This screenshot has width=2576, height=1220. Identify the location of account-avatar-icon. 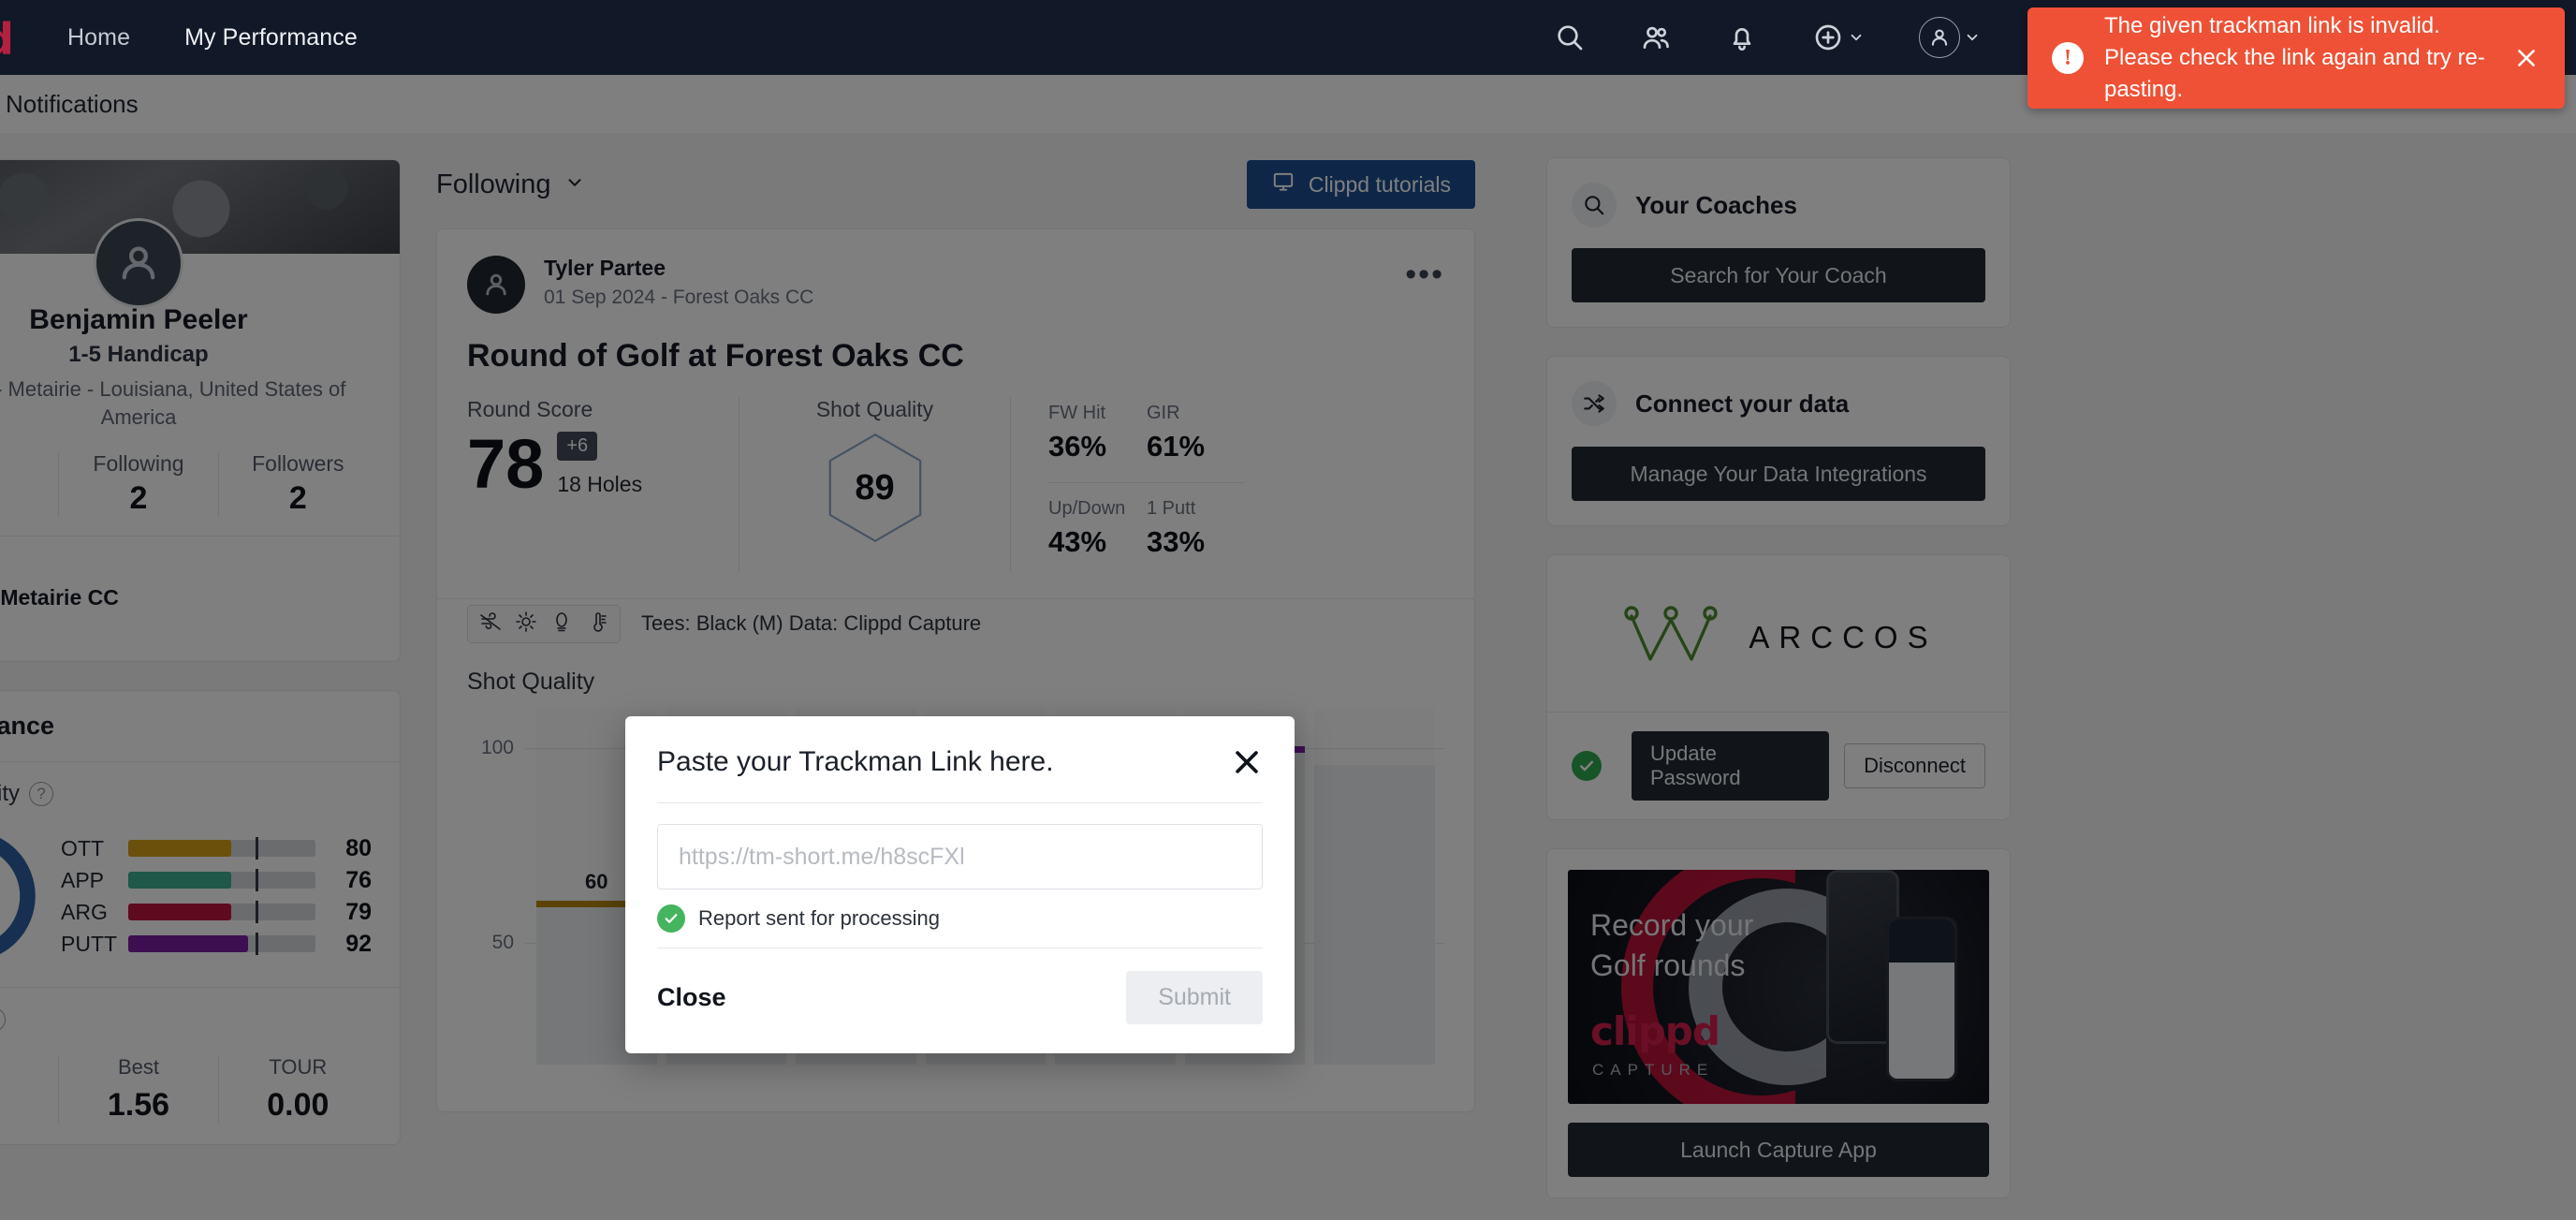
(1939, 37).